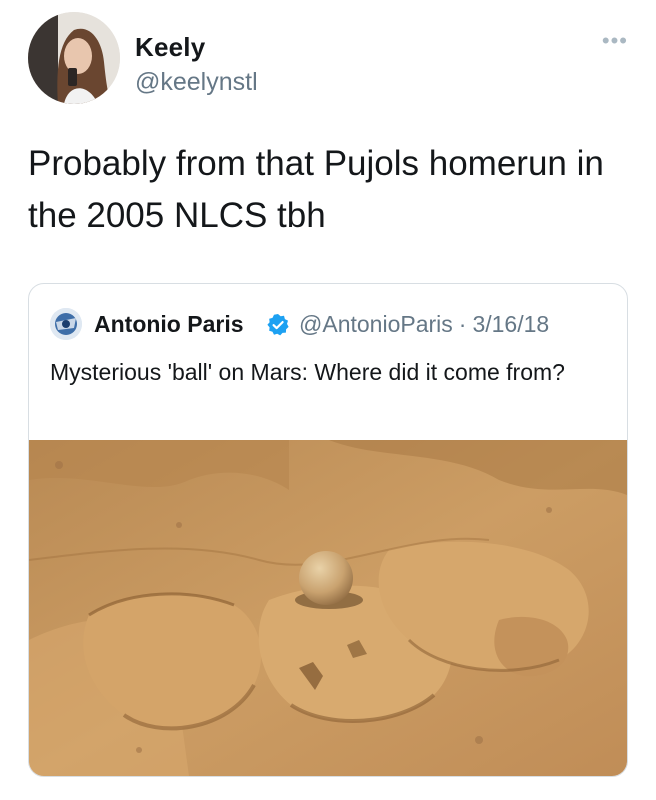 The height and width of the screenshot is (800, 656). Describe the element at coordinates (170, 47) in the screenshot. I see `author-name: Keely` at that location.